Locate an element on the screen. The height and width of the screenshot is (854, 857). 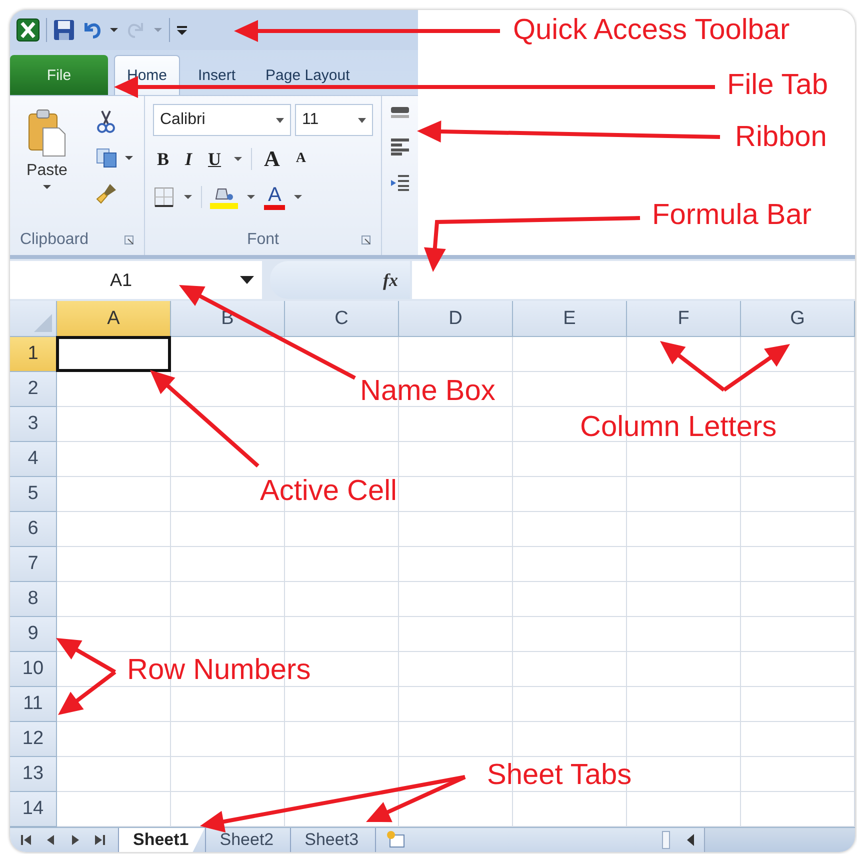
previous-sheet-icon is located at coordinates (51, 840).